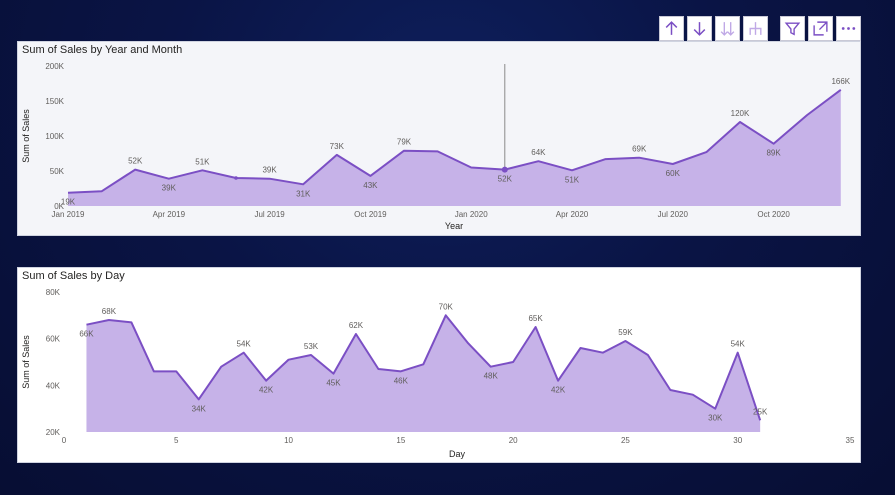 Image resolution: width=895 pixels, height=495 pixels. What do you see at coordinates (68, 202) in the screenshot?
I see `data-label: 19K` at bounding box center [68, 202].